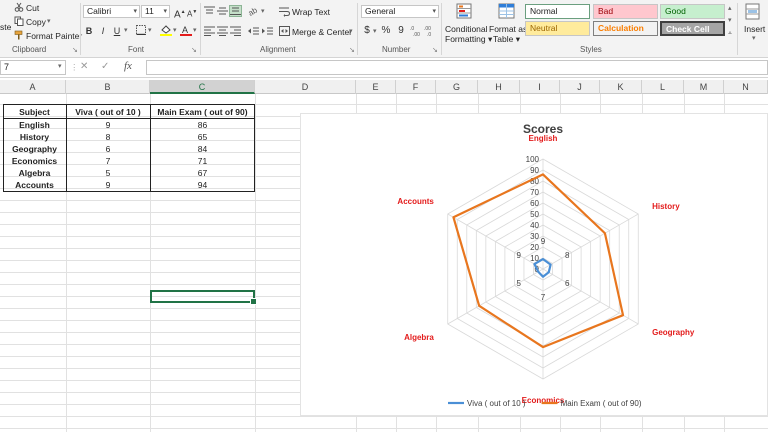 The height and width of the screenshot is (432, 768). What do you see at coordinates (376, 87) in the screenshot?
I see `column-header-e: E` at bounding box center [376, 87].